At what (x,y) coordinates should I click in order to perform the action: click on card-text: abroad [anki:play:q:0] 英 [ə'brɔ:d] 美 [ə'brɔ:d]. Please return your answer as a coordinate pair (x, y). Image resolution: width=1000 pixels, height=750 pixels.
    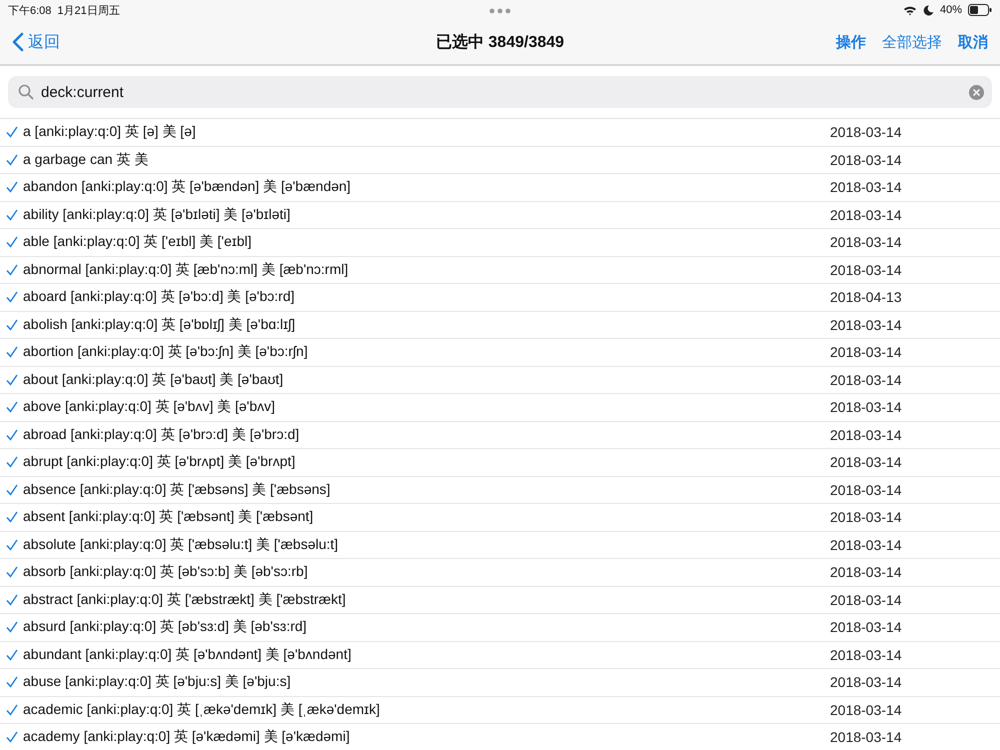
    Looking at the image, I should click on (161, 435).